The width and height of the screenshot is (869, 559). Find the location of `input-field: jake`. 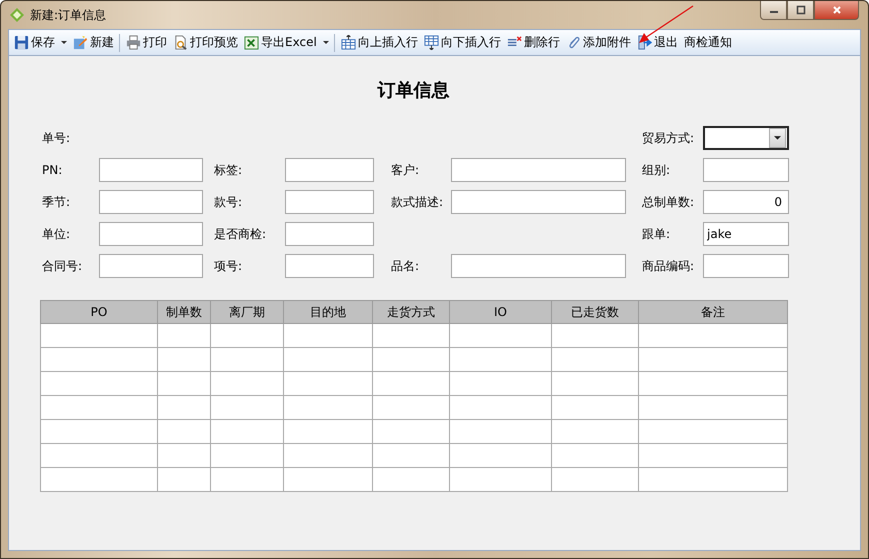

input-field: jake is located at coordinates (746, 234).